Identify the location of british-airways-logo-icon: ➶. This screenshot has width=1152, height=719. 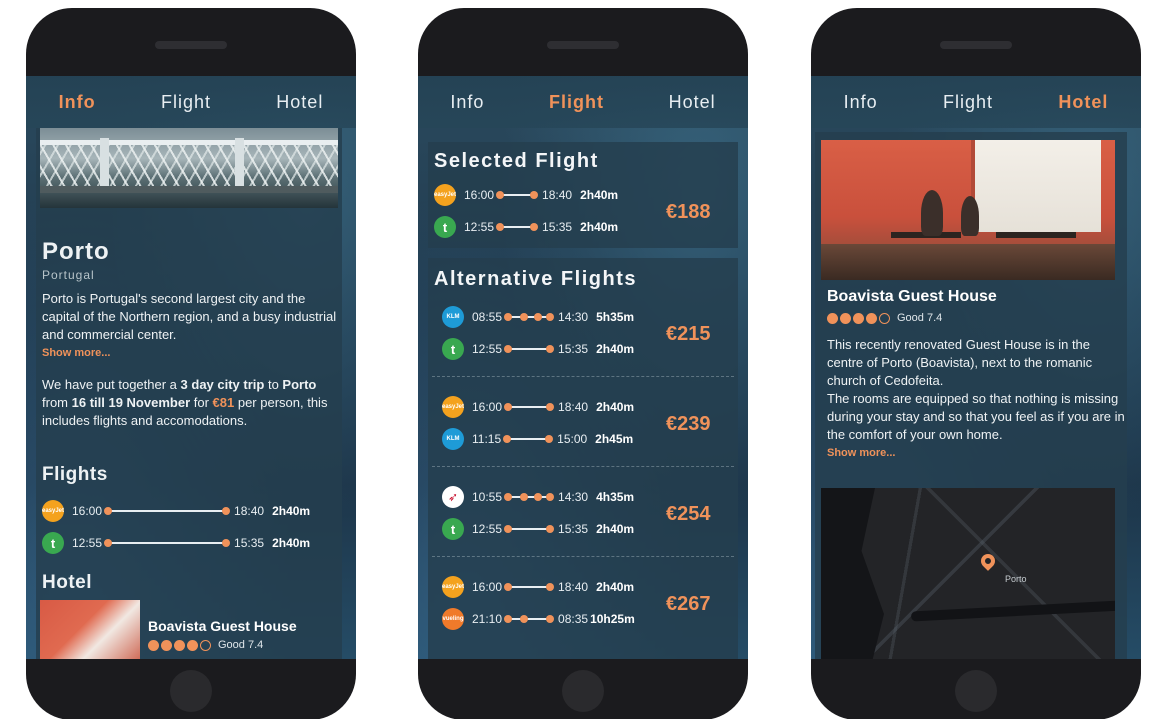
(453, 497).